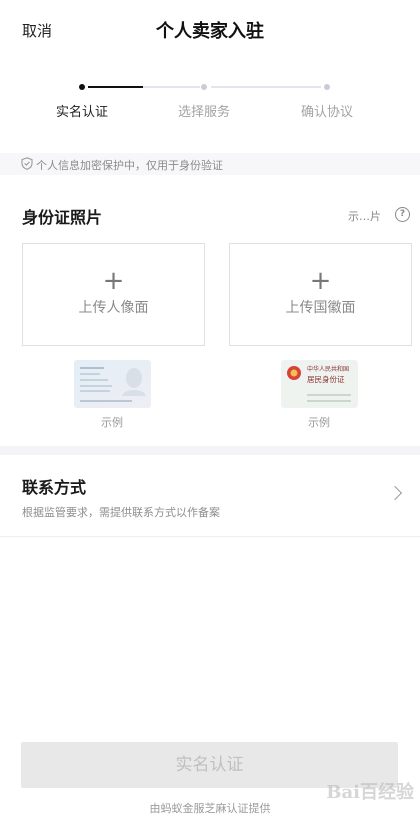  Describe the element at coordinates (81, 112) in the screenshot. I see `step-label-1: 实名认证` at that location.